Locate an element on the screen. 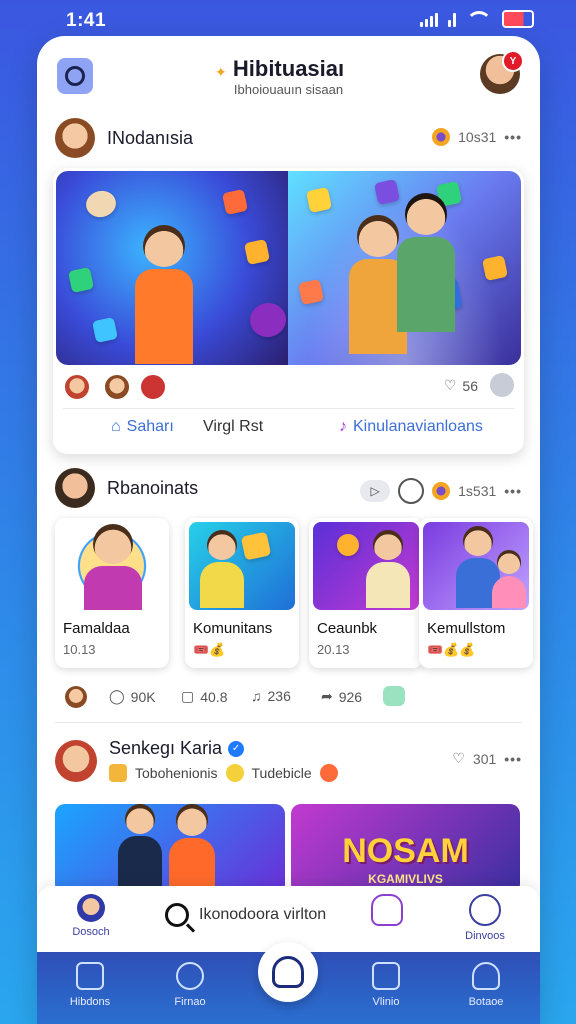  section-title: Rbanoinats is located at coordinates (152, 488).